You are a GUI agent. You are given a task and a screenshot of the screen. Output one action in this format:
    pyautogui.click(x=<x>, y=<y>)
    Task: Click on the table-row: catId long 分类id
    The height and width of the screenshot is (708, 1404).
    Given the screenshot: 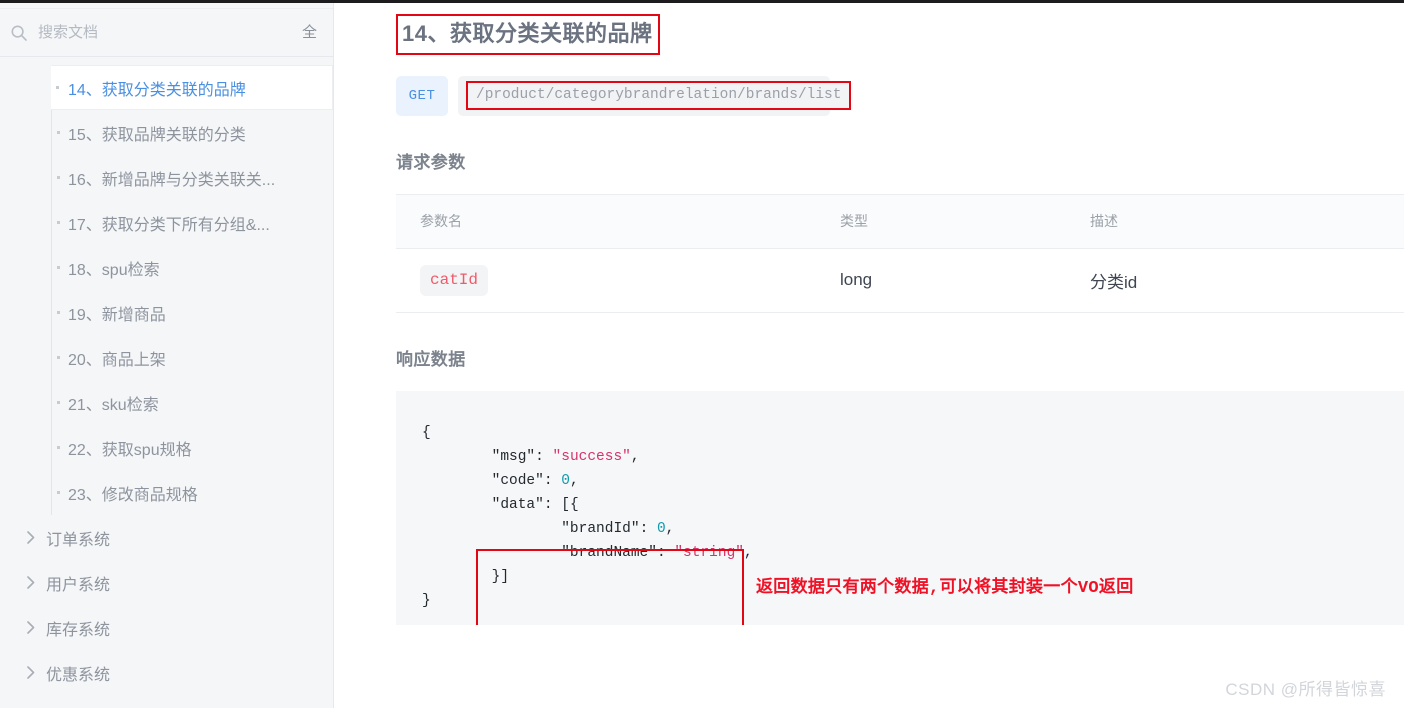 What is the action you would take?
    pyautogui.click(x=900, y=280)
    